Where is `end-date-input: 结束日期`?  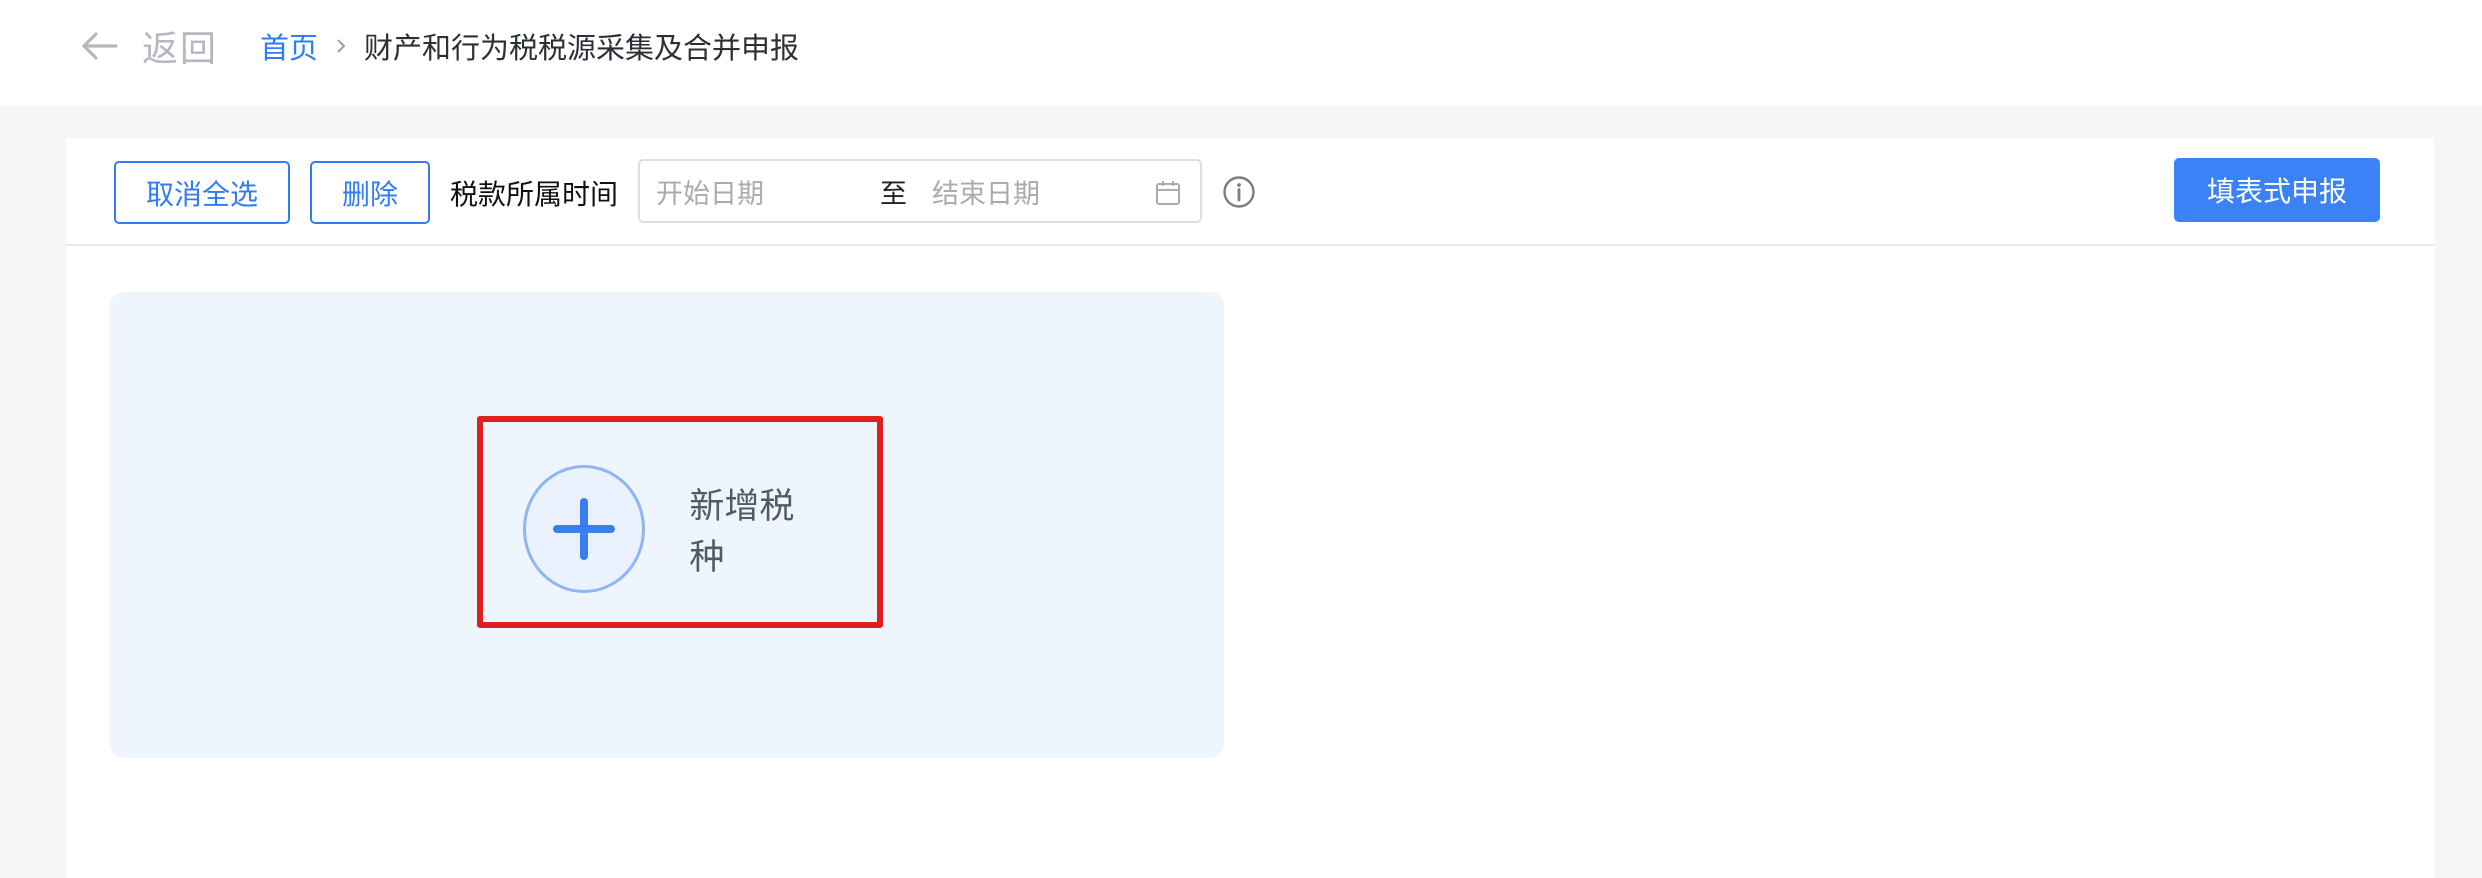 end-date-input: 结束日期 is located at coordinates (986, 191).